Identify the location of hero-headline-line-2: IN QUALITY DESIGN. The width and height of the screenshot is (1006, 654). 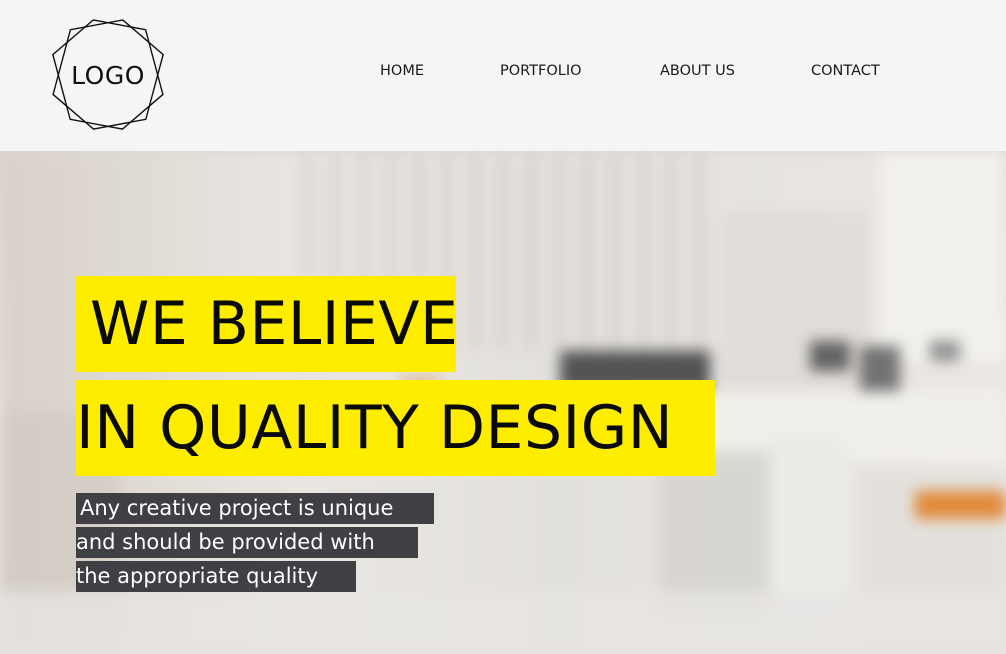
(395, 428).